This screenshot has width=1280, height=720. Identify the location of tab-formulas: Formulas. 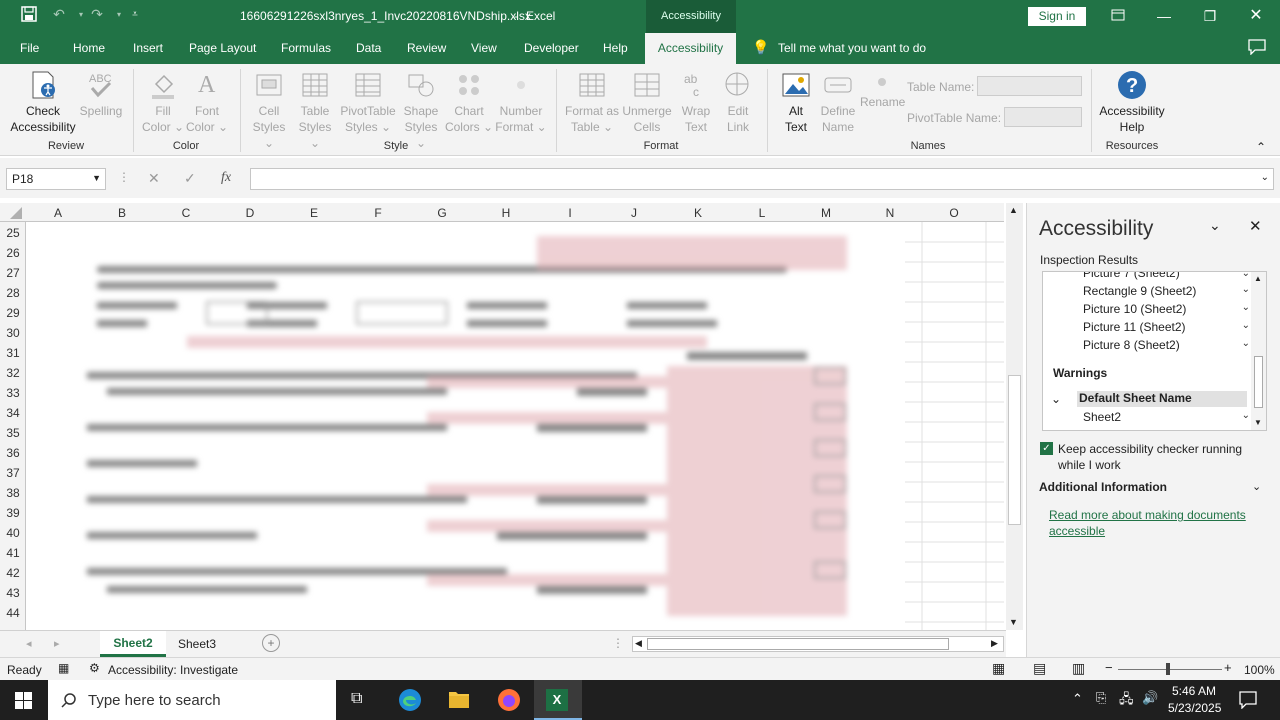
(306, 48).